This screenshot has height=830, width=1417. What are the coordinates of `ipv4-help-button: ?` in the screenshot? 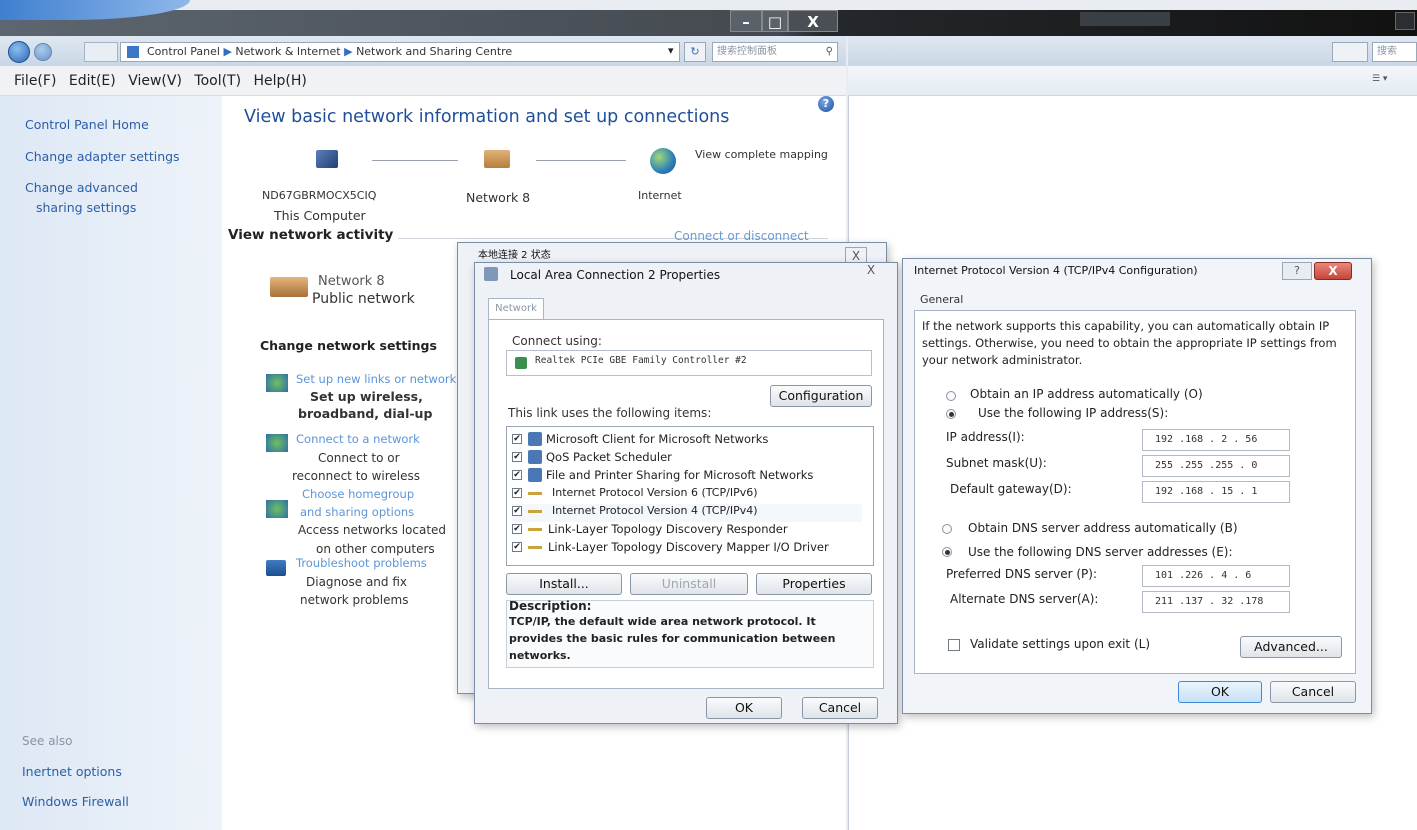 It's located at (1297, 271).